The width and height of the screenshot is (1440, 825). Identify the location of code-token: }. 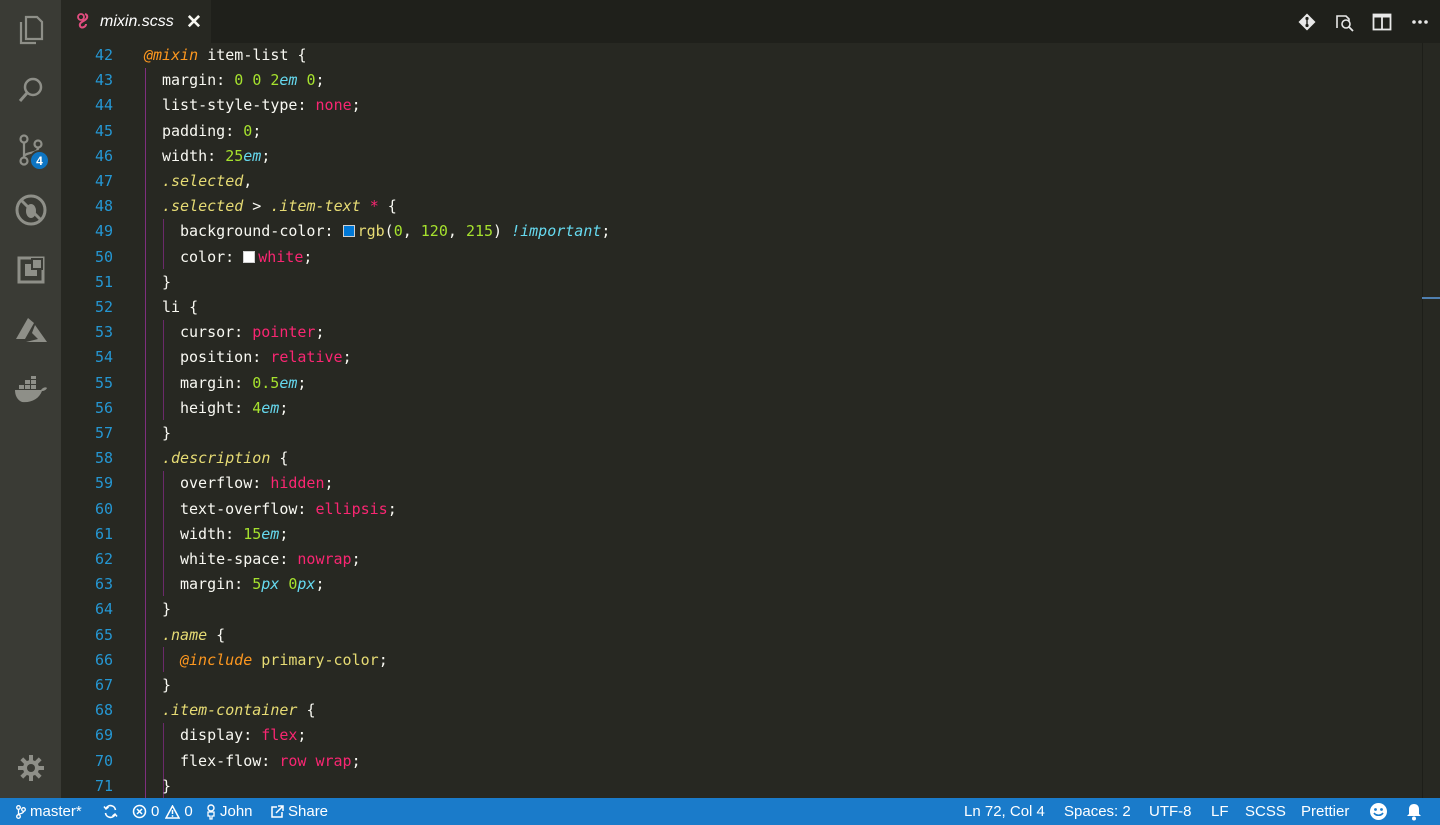
(167, 282).